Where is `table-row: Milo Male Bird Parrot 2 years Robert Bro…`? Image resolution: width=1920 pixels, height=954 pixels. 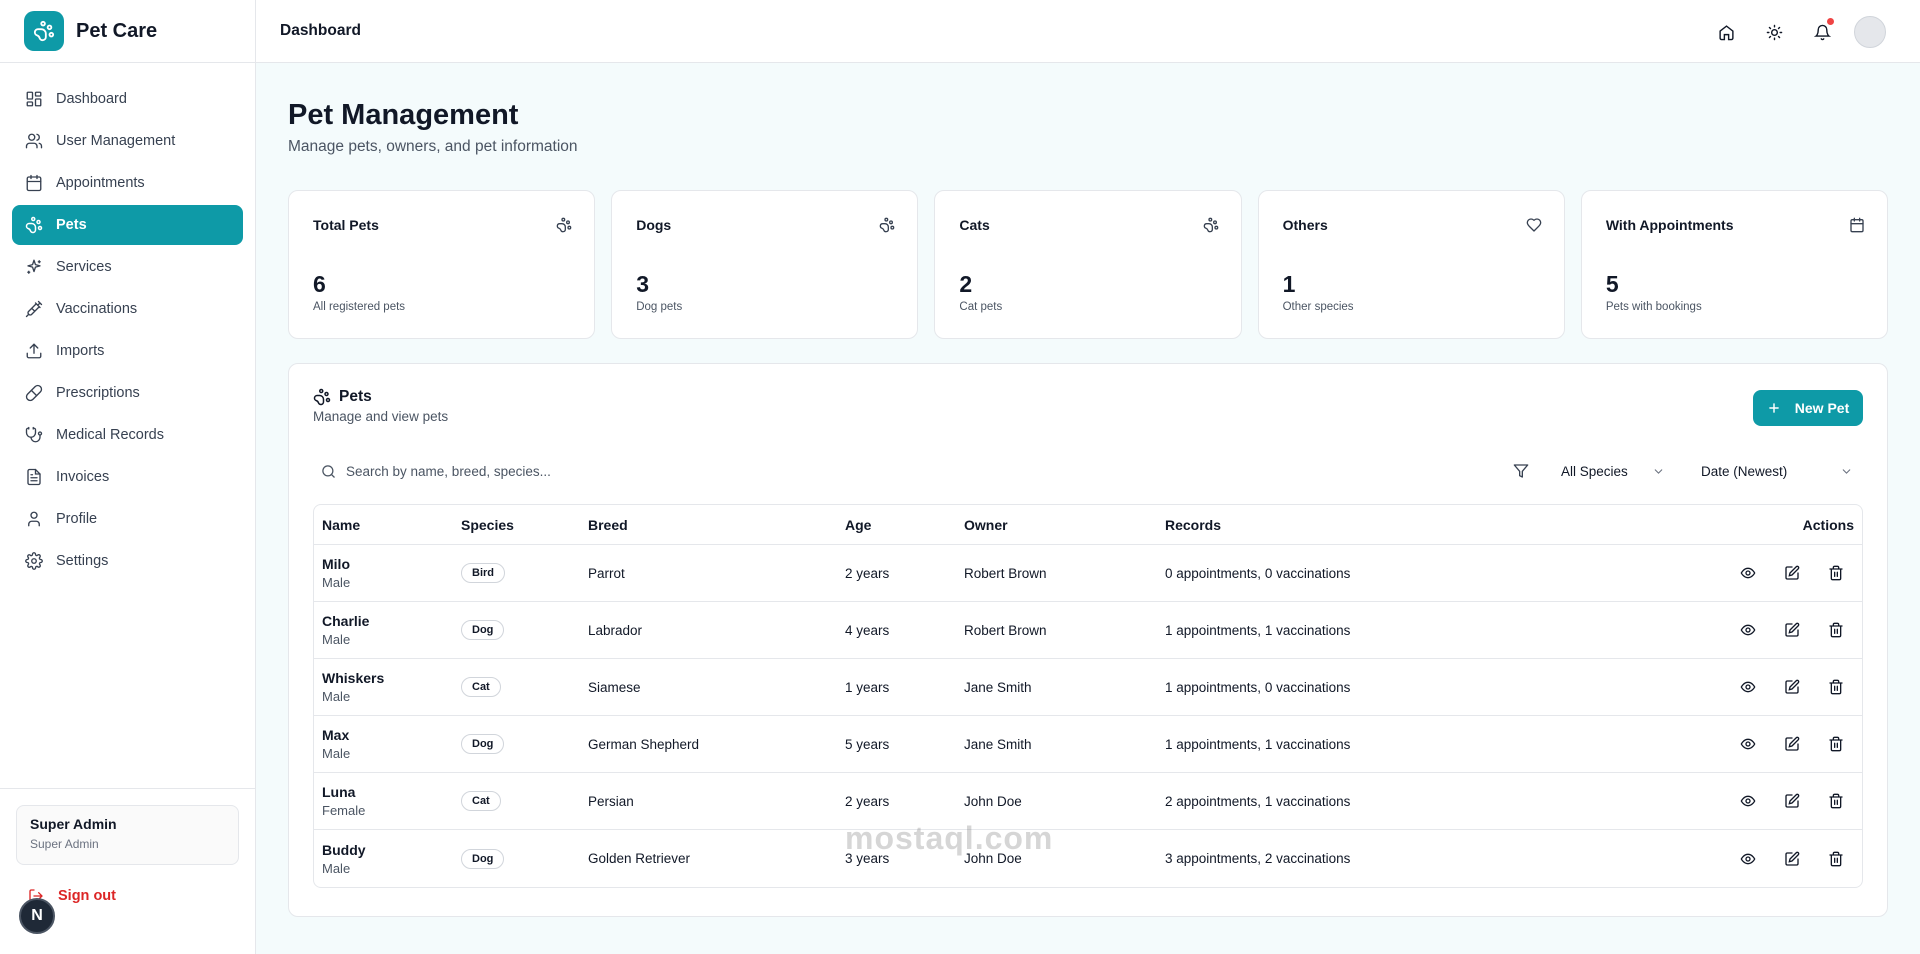 table-row: Milo Male Bird Parrot 2 years Robert Bro… is located at coordinates (1088, 573).